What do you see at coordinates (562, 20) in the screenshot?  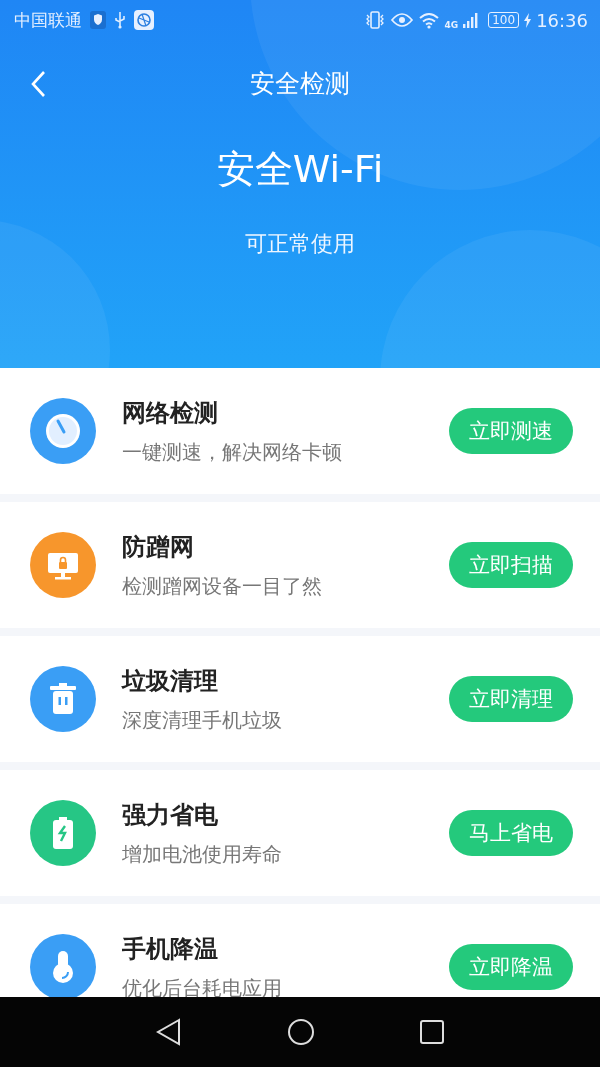 I see `clock-time: 16:36` at bounding box center [562, 20].